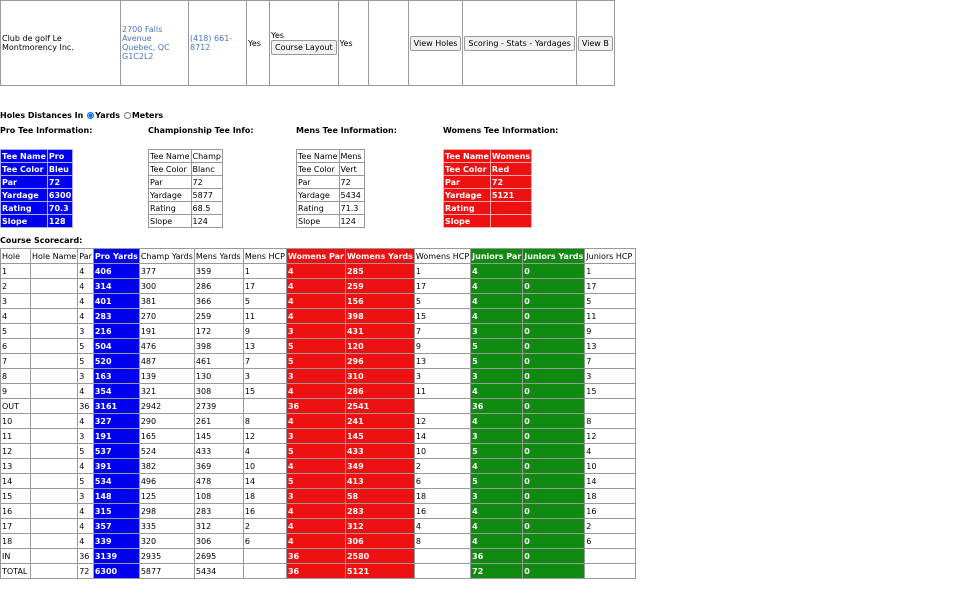 Image resolution: width=960 pixels, height=613 pixels. Describe the element at coordinates (388, 43) in the screenshot. I see `empty-cell` at that location.